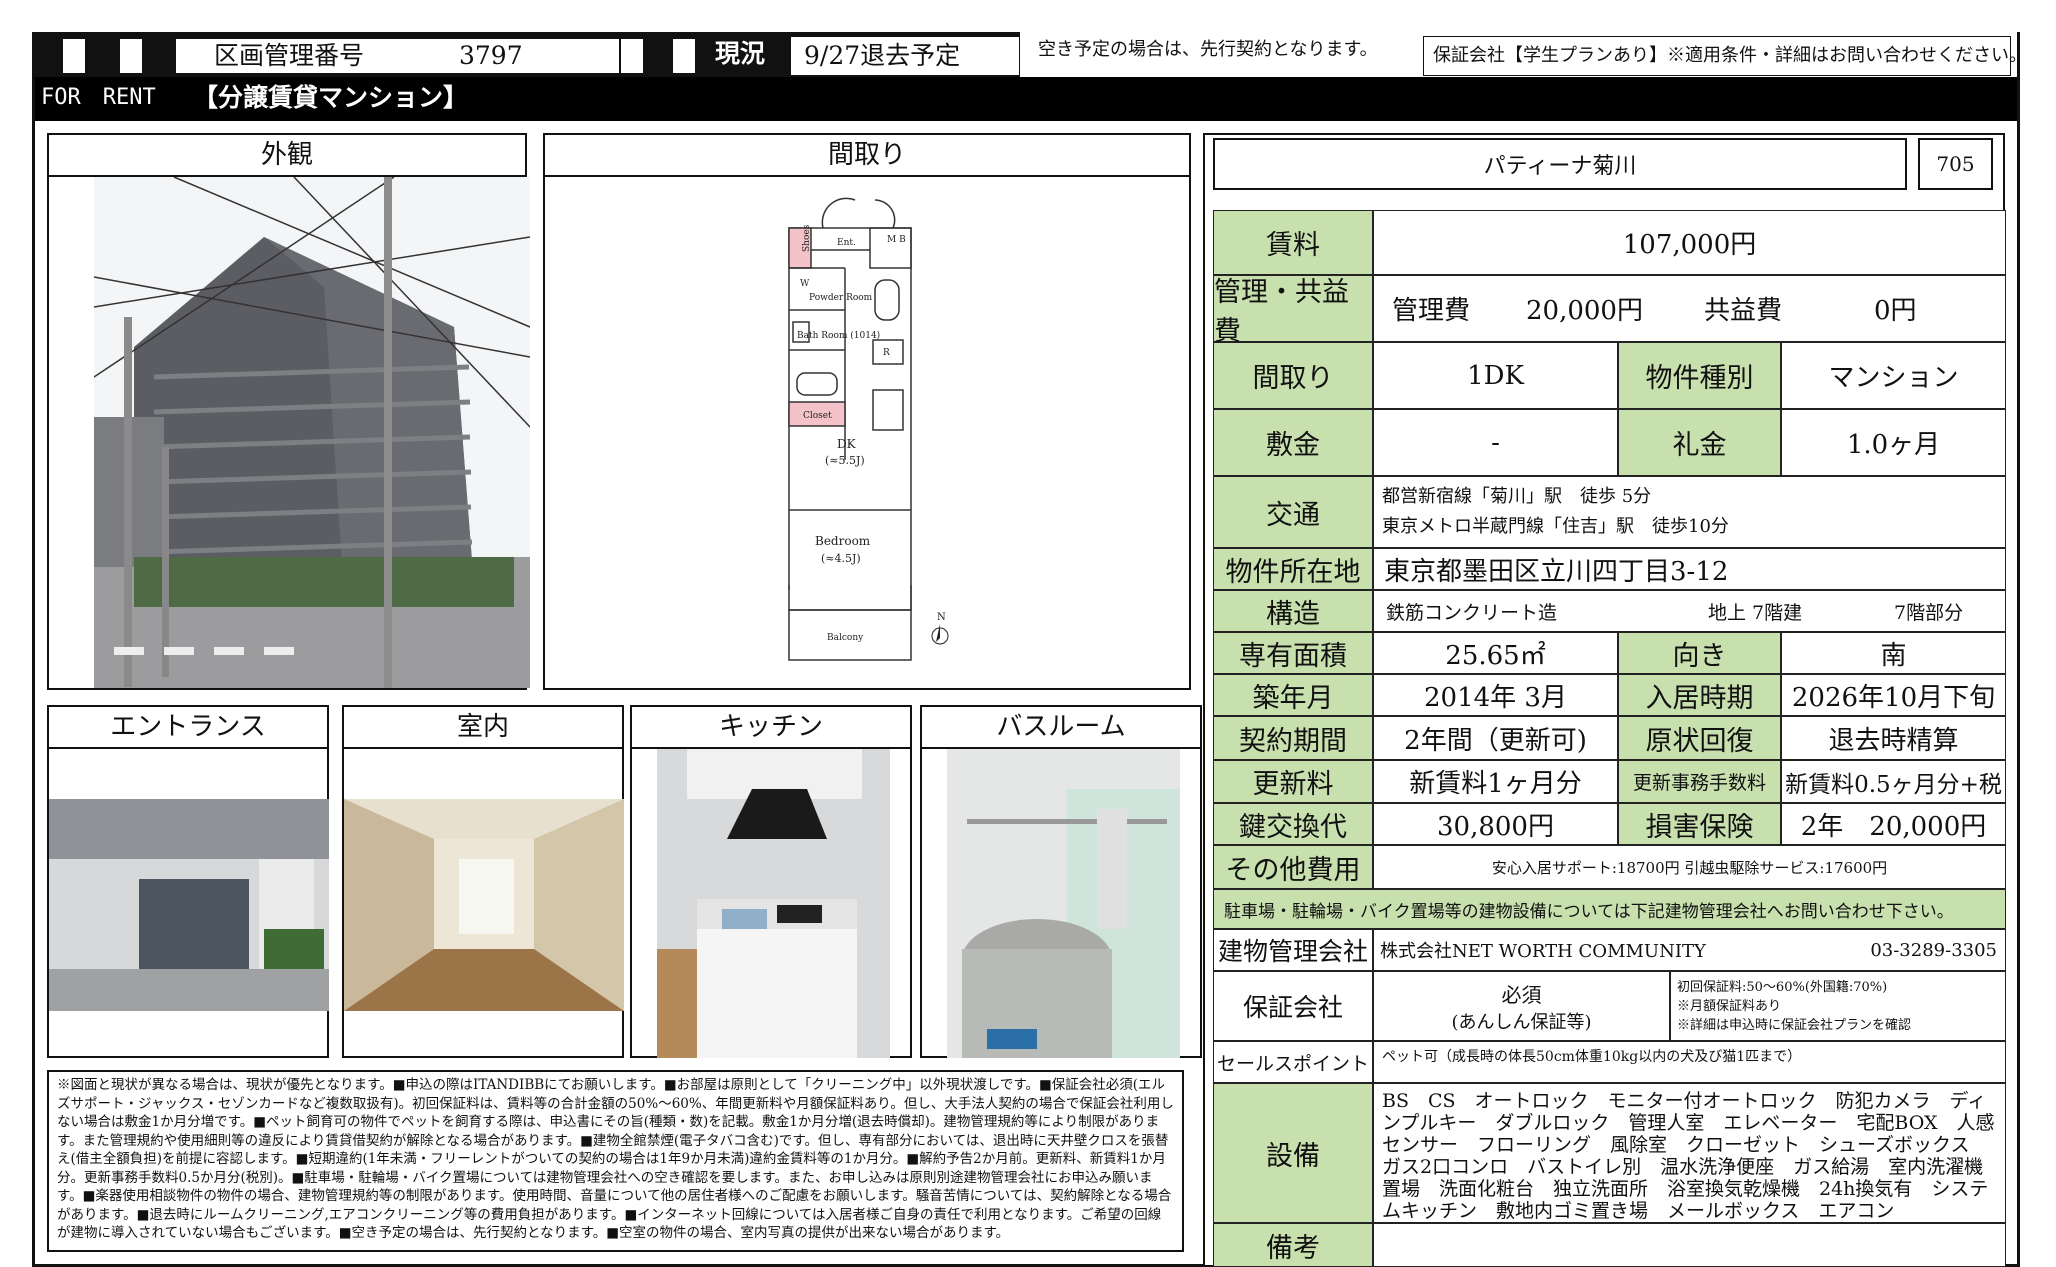 This screenshot has height=1267, width=2056. Describe the element at coordinates (1061, 881) in the screenshot. I see `bathroom-panel: バスルーム` at that location.